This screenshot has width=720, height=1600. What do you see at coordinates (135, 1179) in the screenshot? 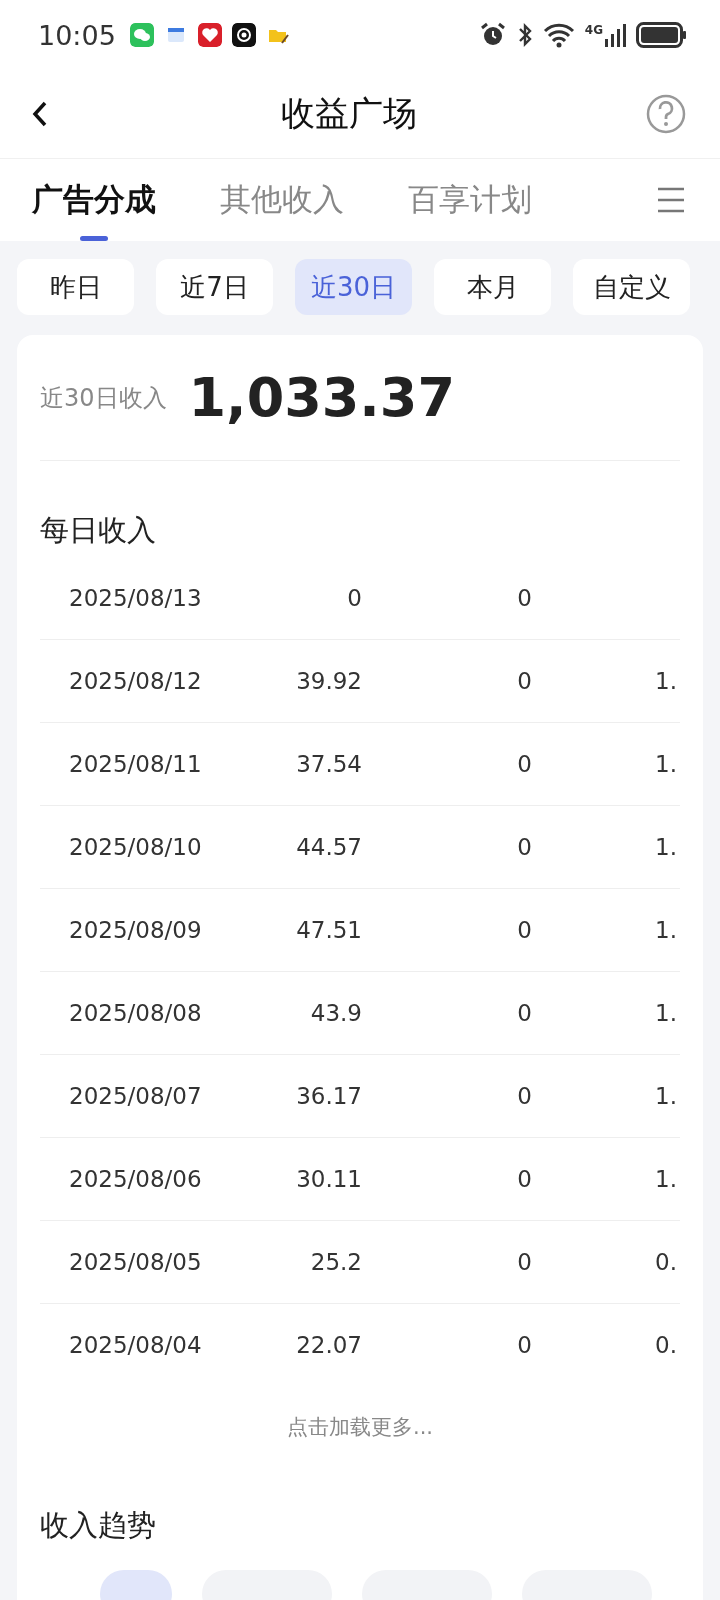
I see `table-cell-text: 2025/08/06` at bounding box center [135, 1179].